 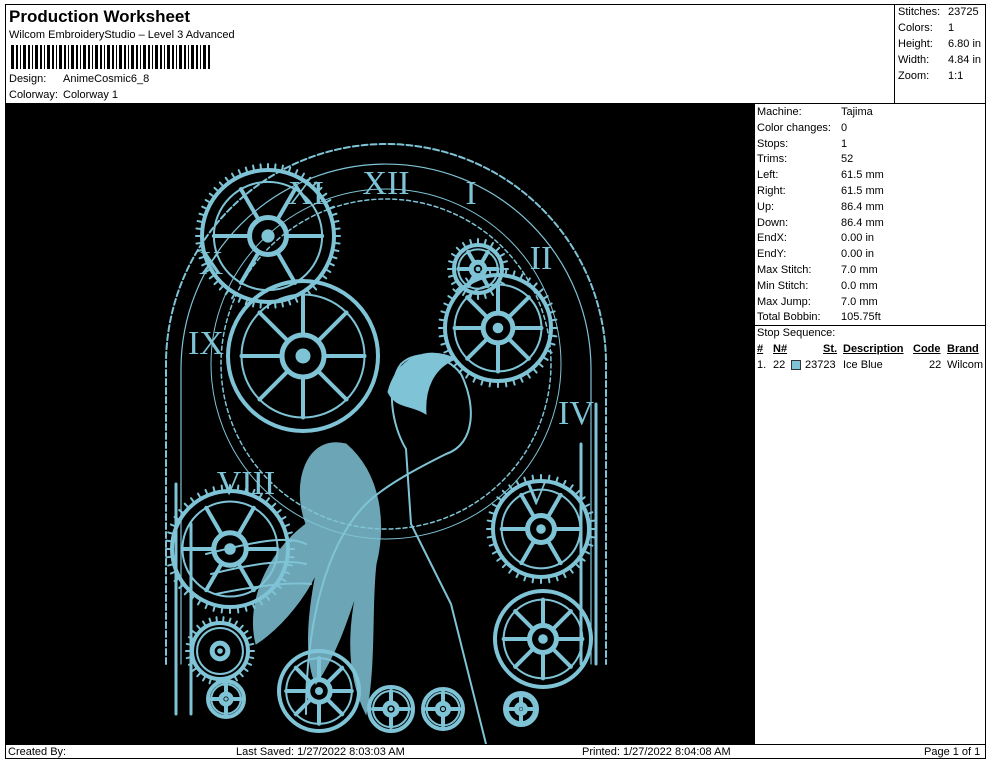 I want to click on svg-text: I, so click(x=470, y=193).